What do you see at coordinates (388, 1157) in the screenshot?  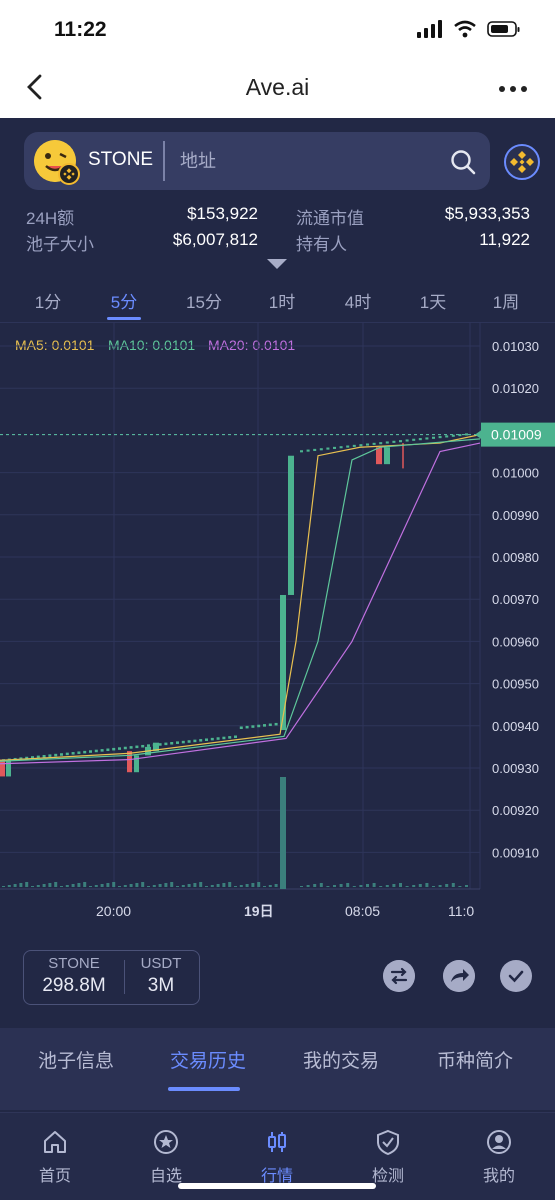 I see `nav-detect: 检测` at bounding box center [388, 1157].